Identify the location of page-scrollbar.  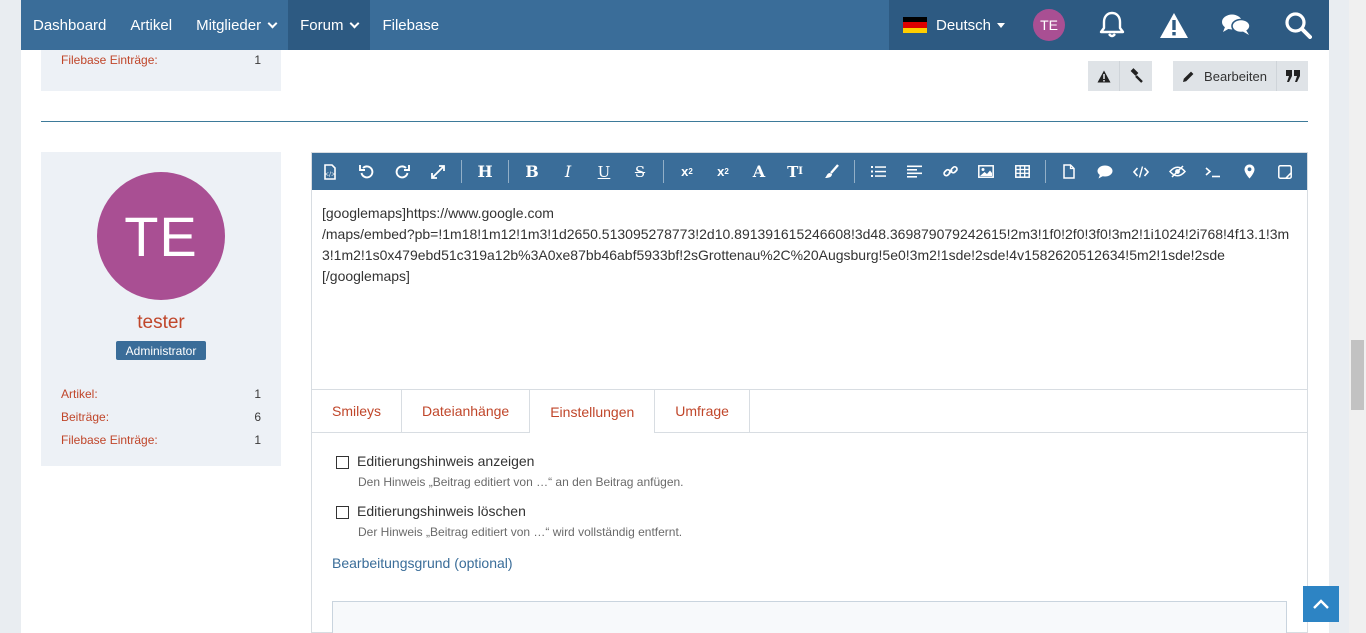
(1357, 316).